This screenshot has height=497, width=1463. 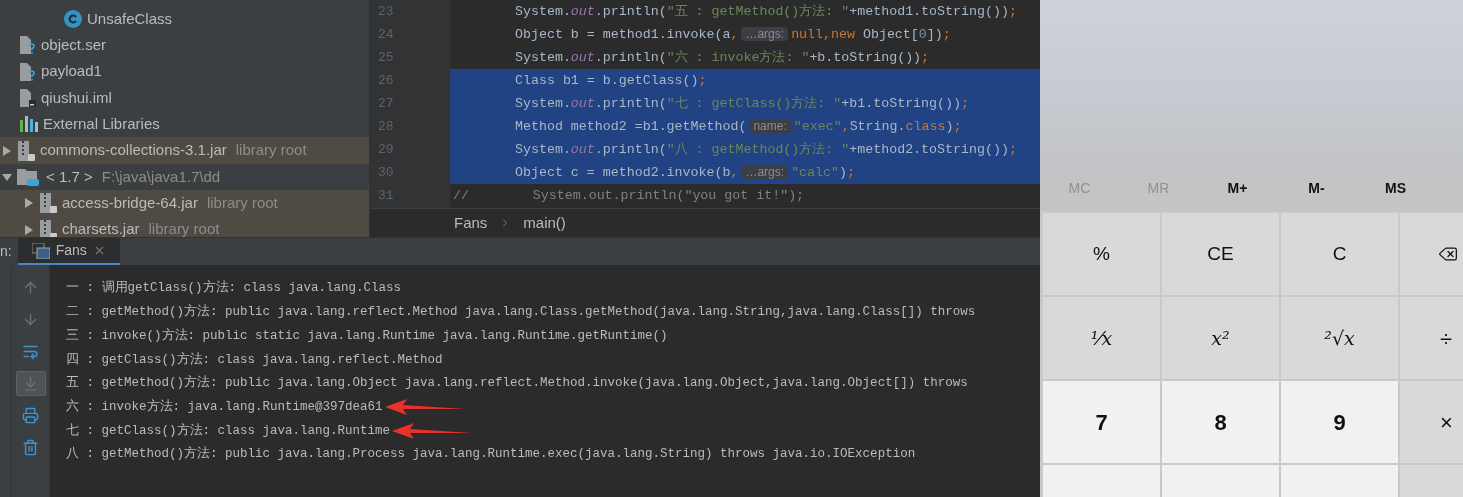 What do you see at coordinates (517, 383) in the screenshot?
I see `console-line: 五 : getMethod()方法: public java.lang.Object java.lang.reflect.Method.invoke(java.lang.Object,java.lang.Object[]) throws` at bounding box center [517, 383].